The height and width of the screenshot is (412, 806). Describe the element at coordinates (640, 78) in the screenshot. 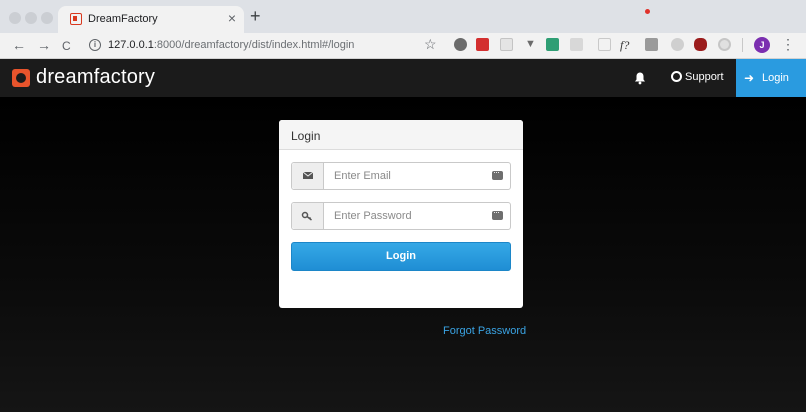

I see `notifications-bell-icon` at that location.